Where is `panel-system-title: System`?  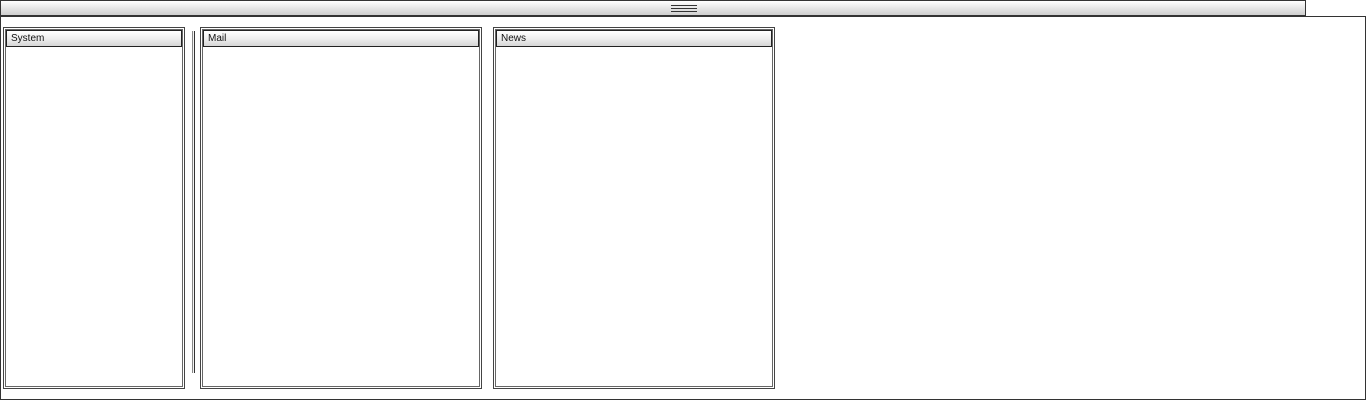
panel-system-title: System is located at coordinates (94, 38).